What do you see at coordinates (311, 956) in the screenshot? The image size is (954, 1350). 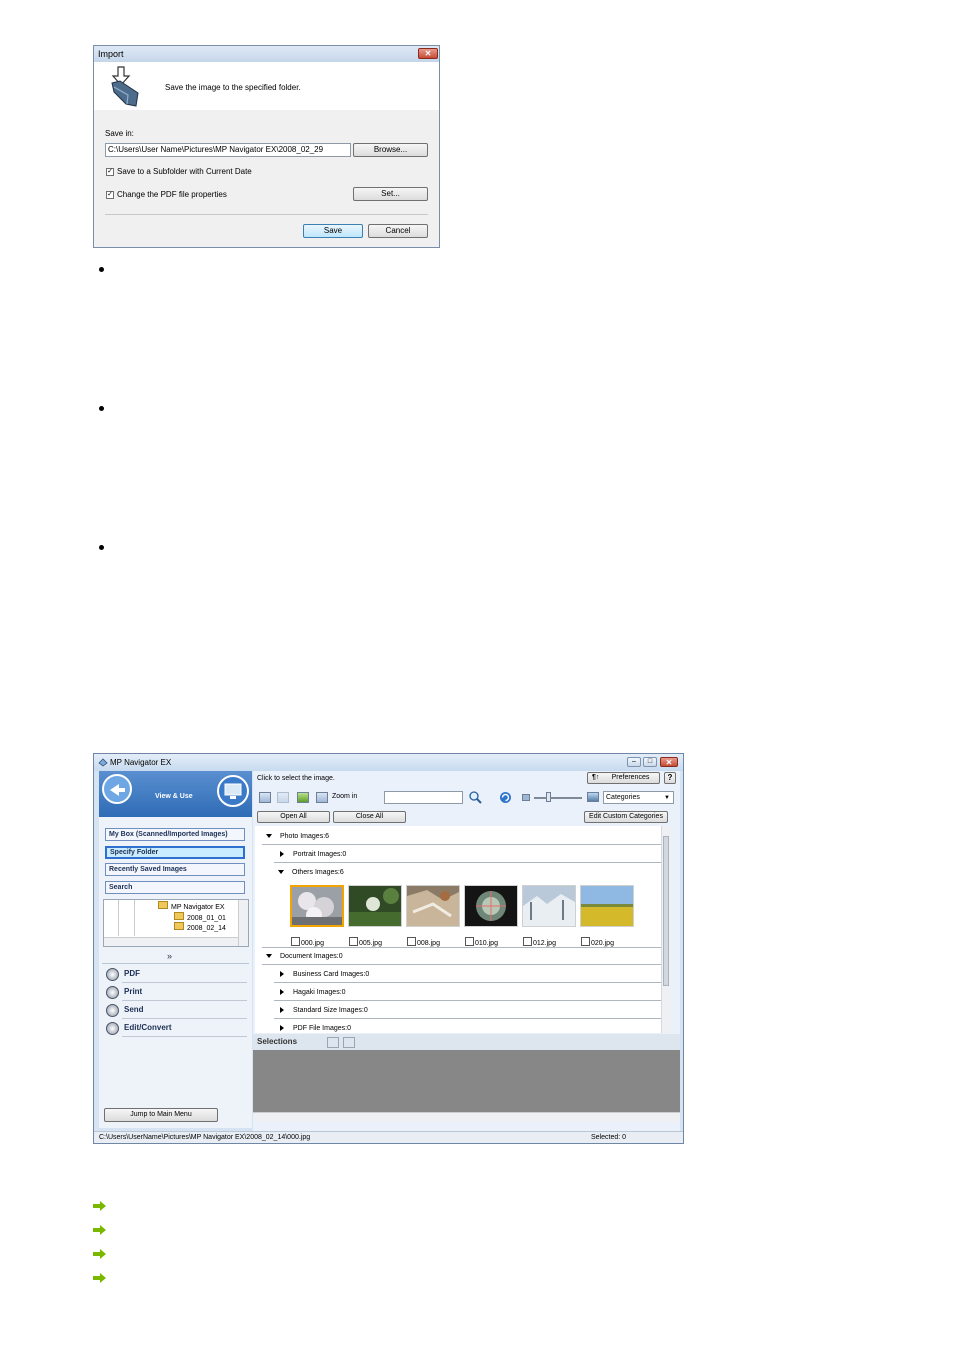 I see `group-label: Document Images:0` at bounding box center [311, 956].